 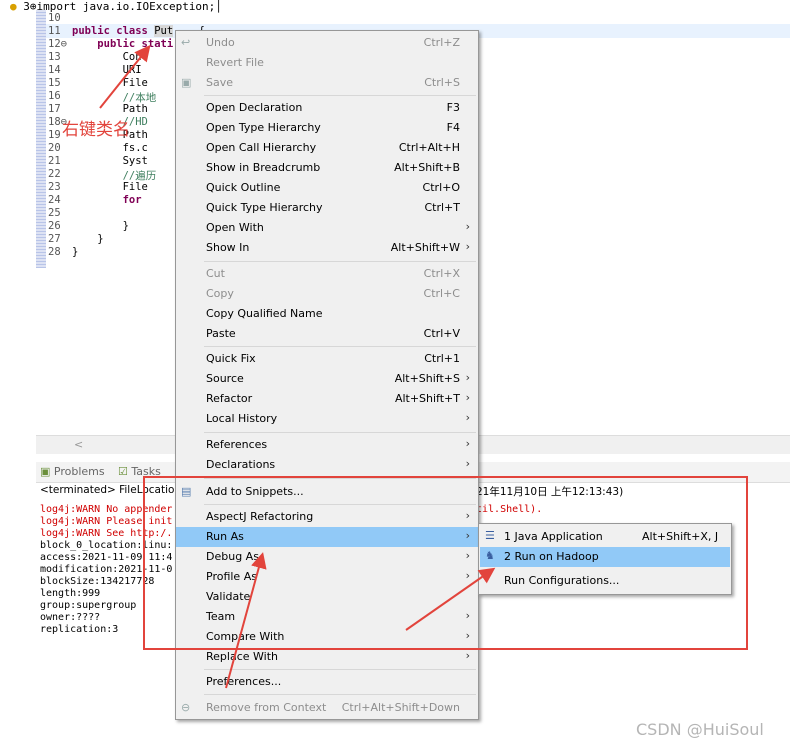 I want to click on menu-item-open-with: Open With ›, so click(x=327, y=228).